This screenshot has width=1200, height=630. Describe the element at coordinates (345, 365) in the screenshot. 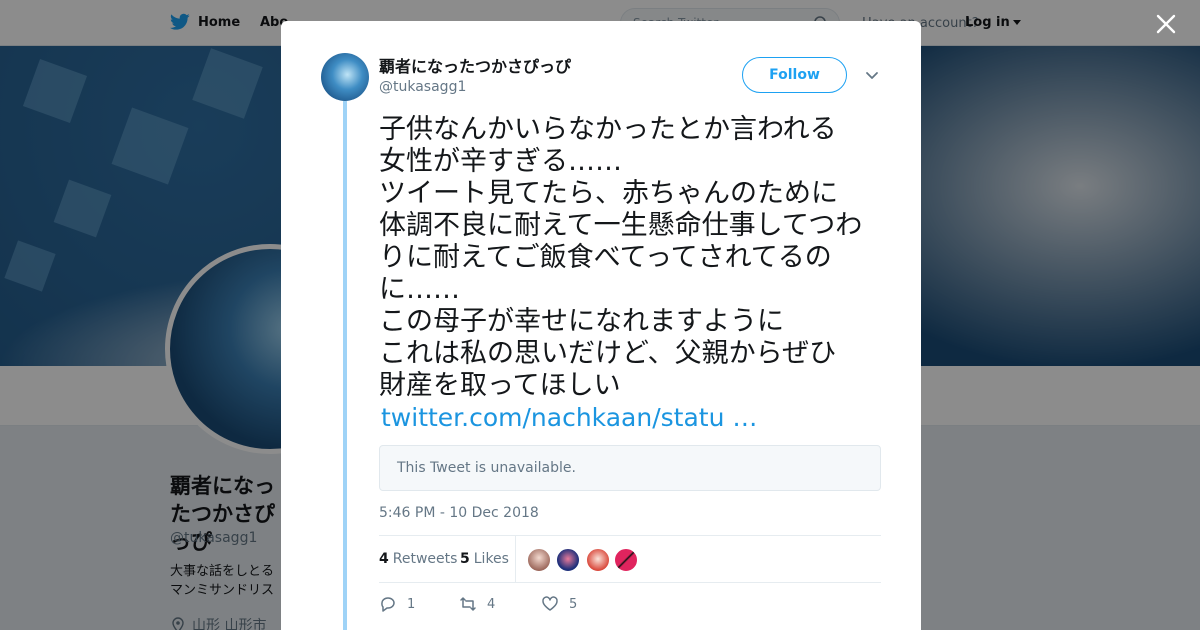

I see `thread-line` at that location.